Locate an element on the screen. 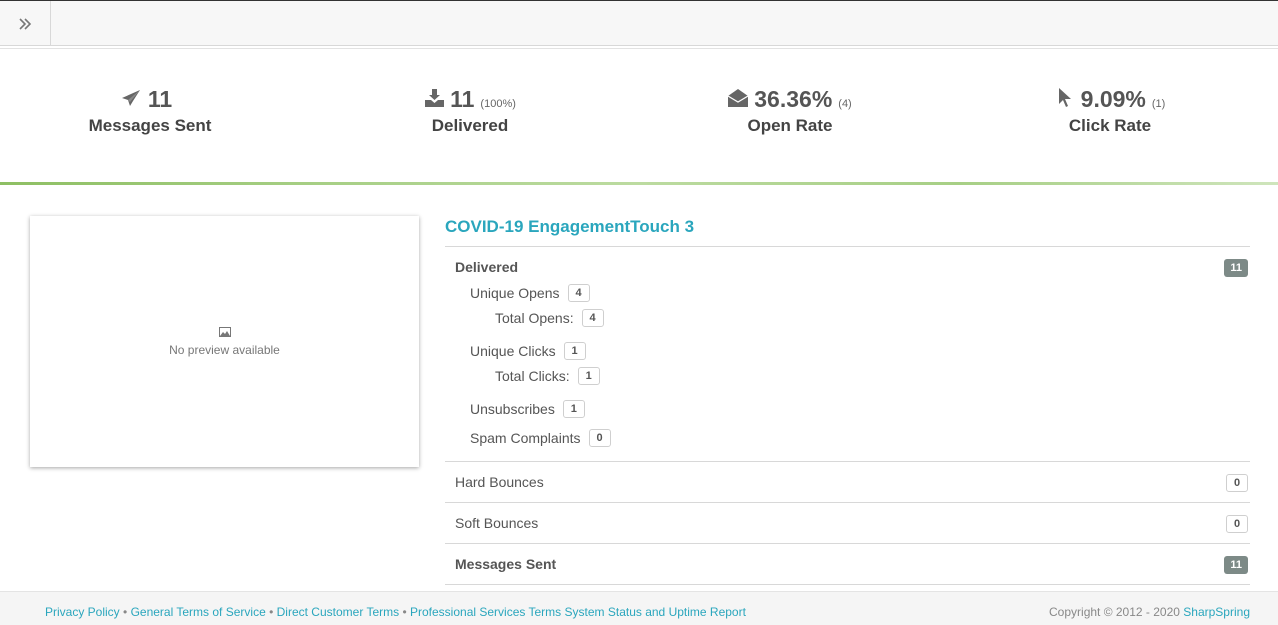 This screenshot has height=625, width=1278. unique-clicks-badge: 1 is located at coordinates (574, 351).